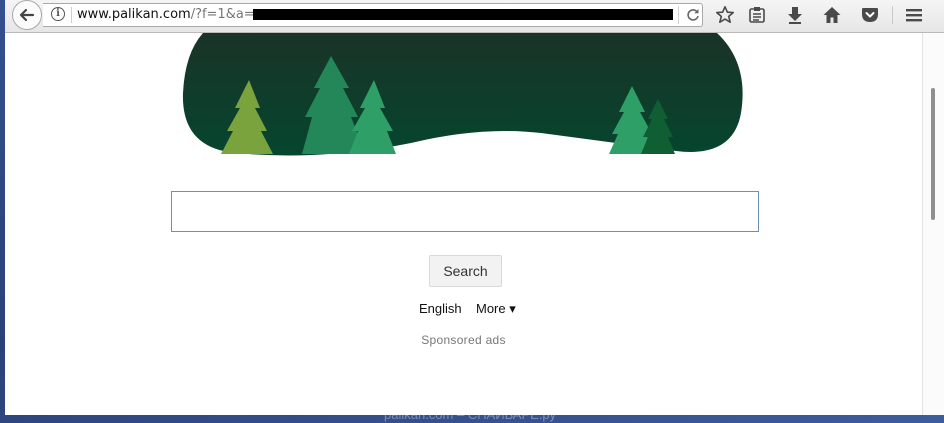  What do you see at coordinates (892, 15) in the screenshot?
I see `toolbar-separator` at bounding box center [892, 15].